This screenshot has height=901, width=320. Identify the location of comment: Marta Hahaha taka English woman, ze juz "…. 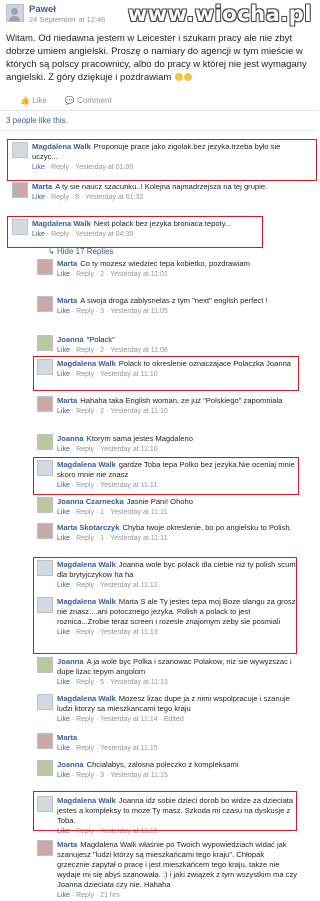
(177, 406).